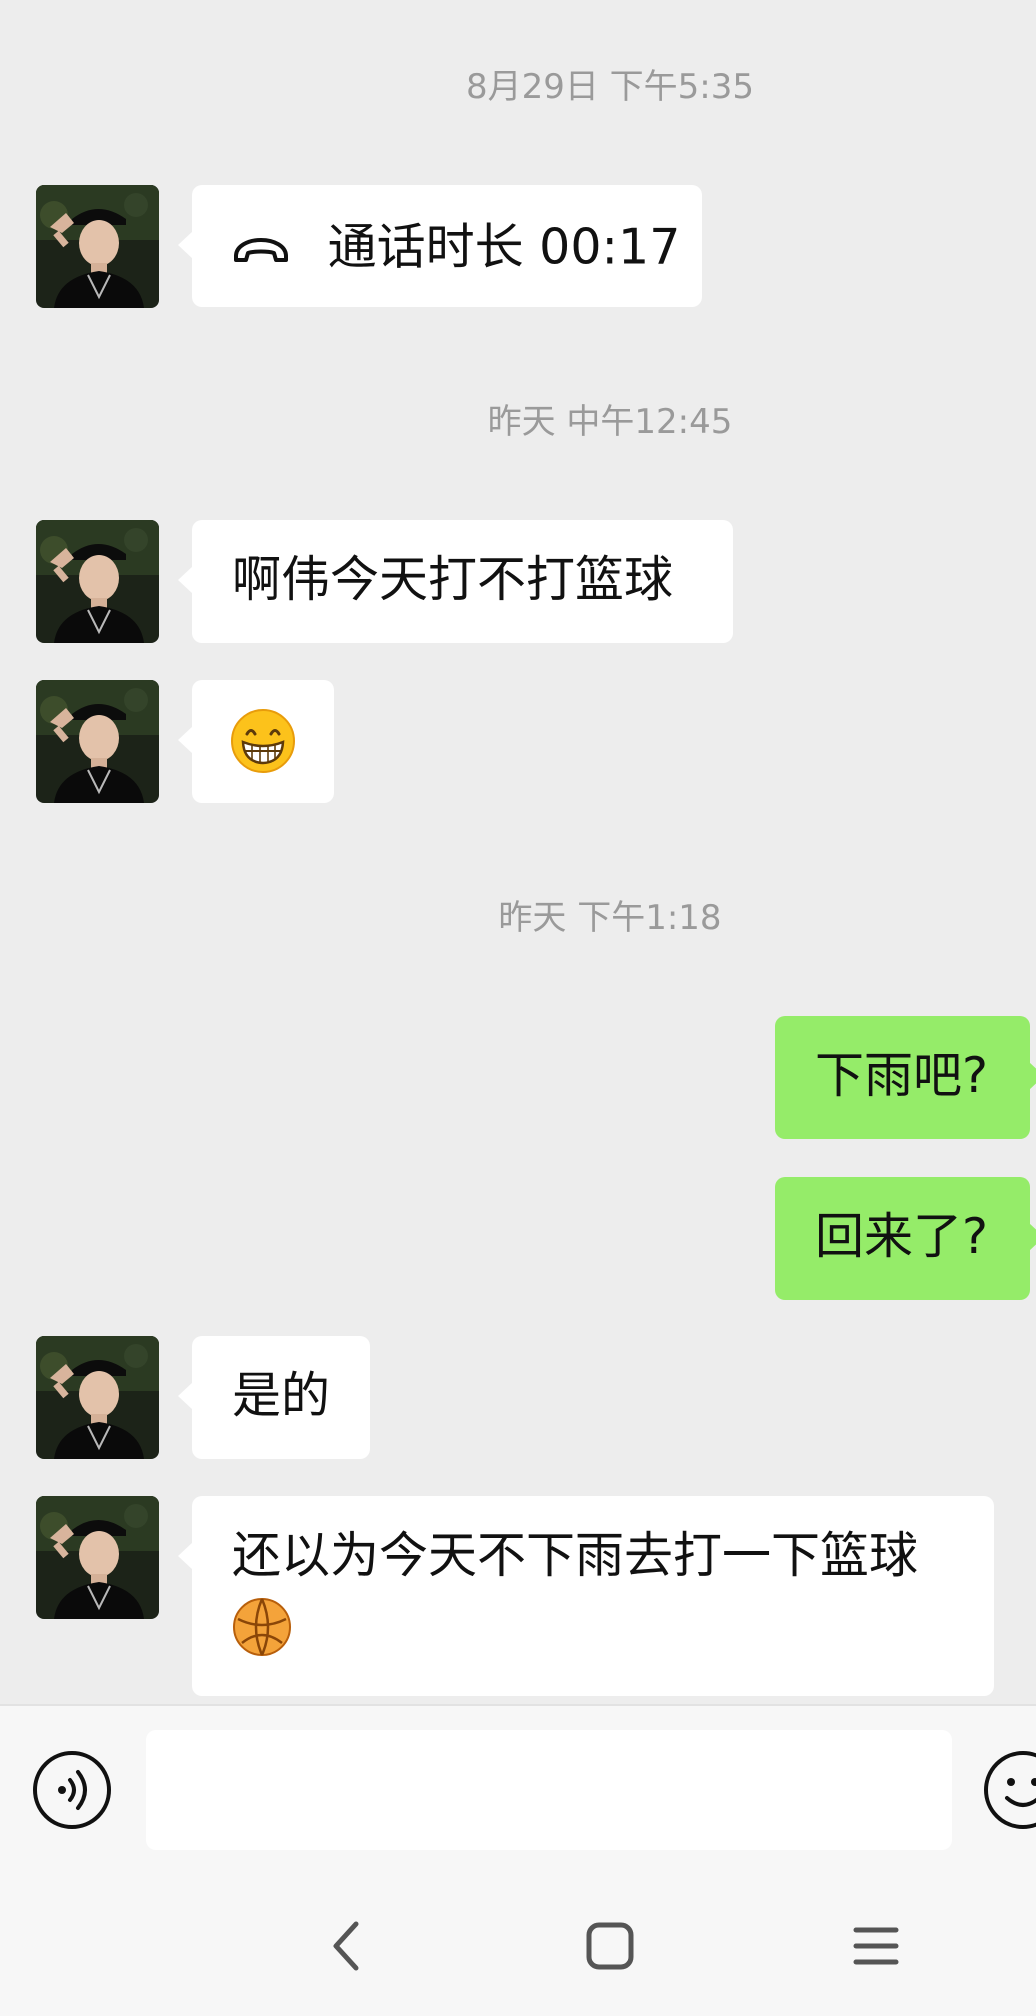  Describe the element at coordinates (263, 741) in the screenshot. I see `grinning-face-emoji` at that location.